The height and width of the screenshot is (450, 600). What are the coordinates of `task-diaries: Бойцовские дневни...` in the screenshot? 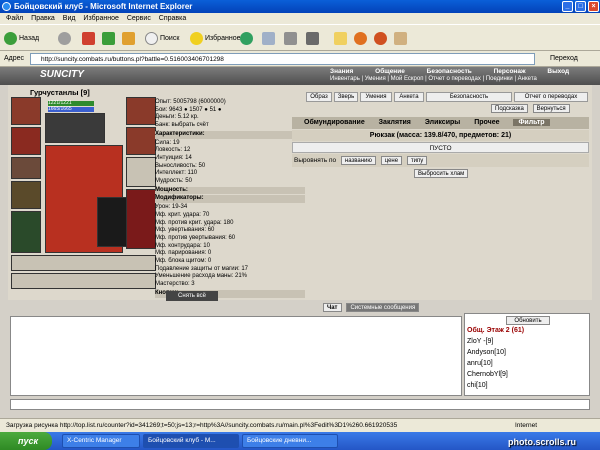 It's located at (290, 441).